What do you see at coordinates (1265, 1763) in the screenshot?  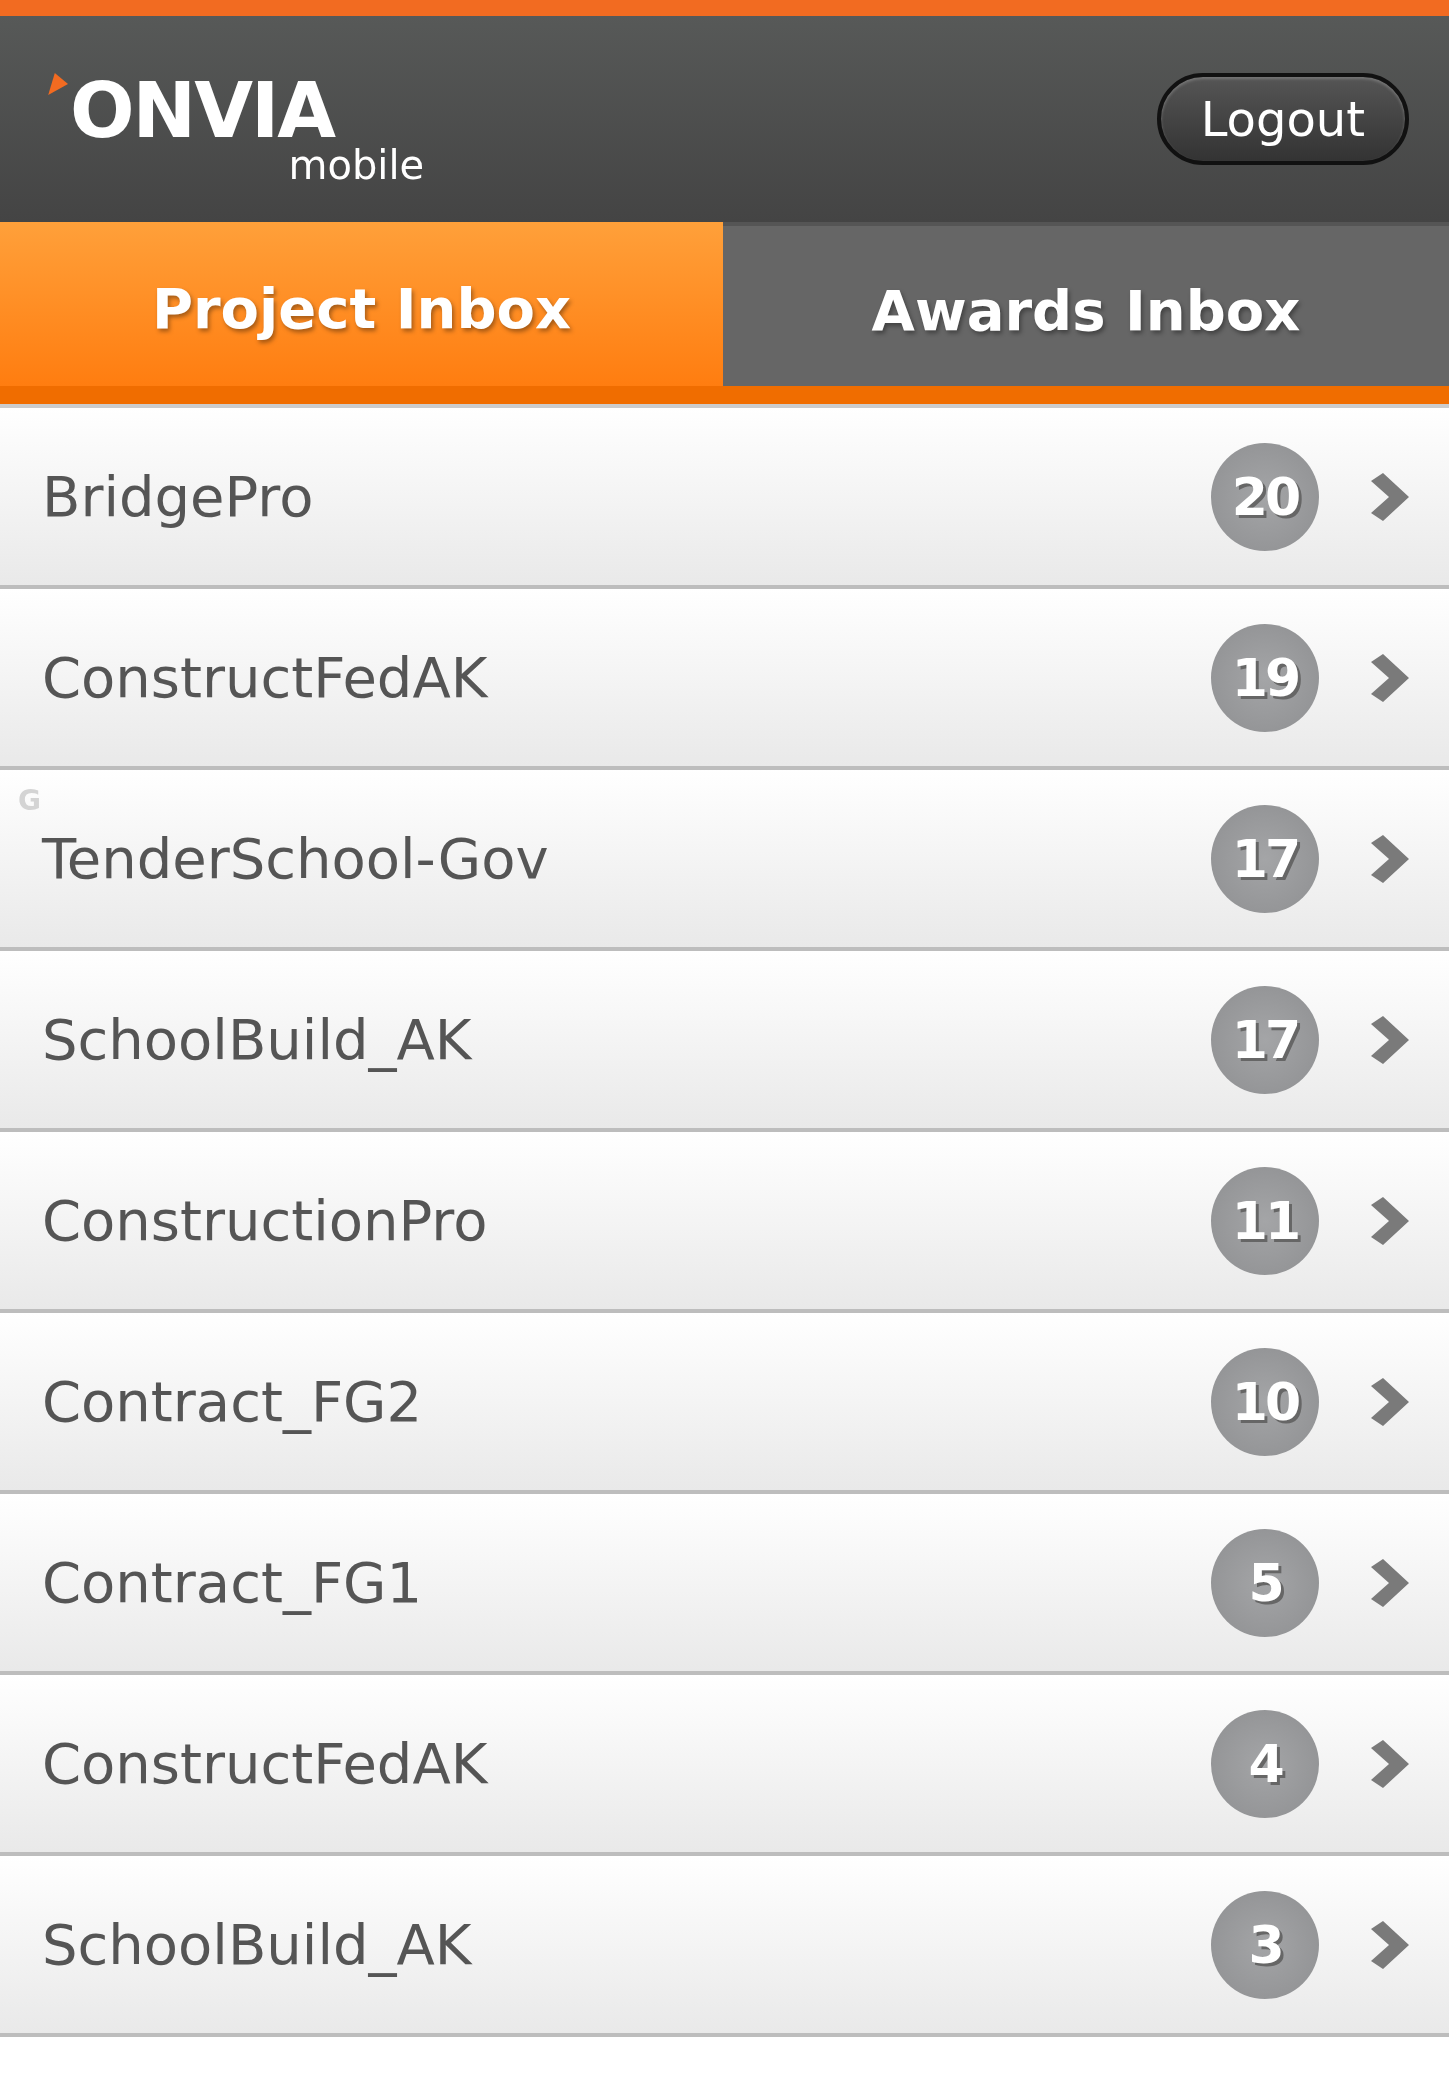 I see `count-badge: 4` at bounding box center [1265, 1763].